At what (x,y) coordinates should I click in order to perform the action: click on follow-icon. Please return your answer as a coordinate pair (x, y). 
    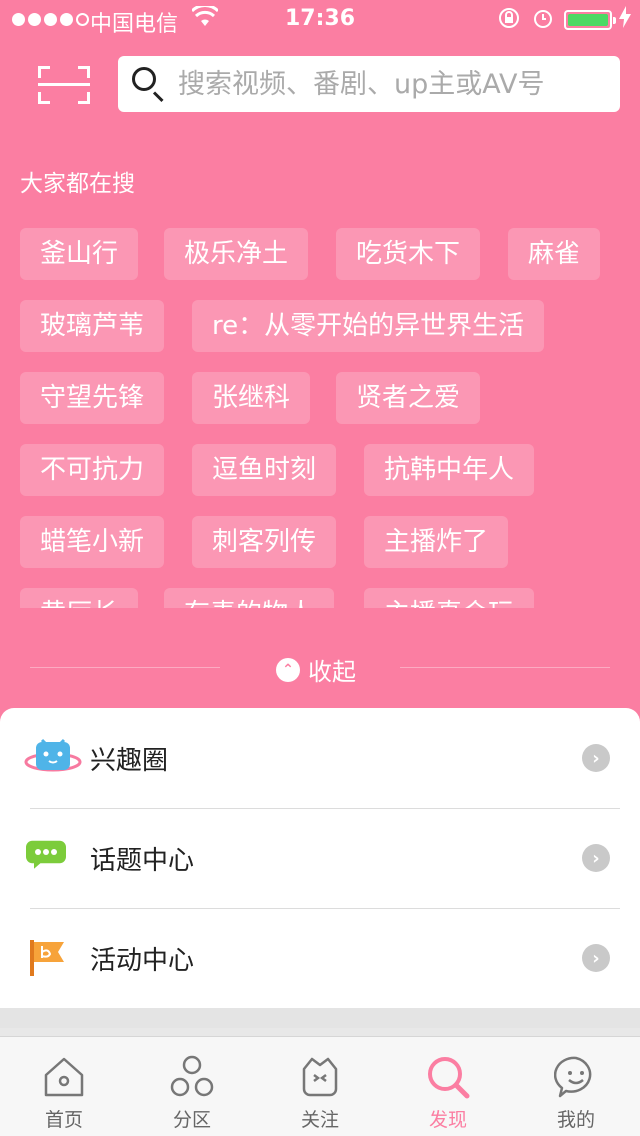
    Looking at the image, I should click on (320, 1077).